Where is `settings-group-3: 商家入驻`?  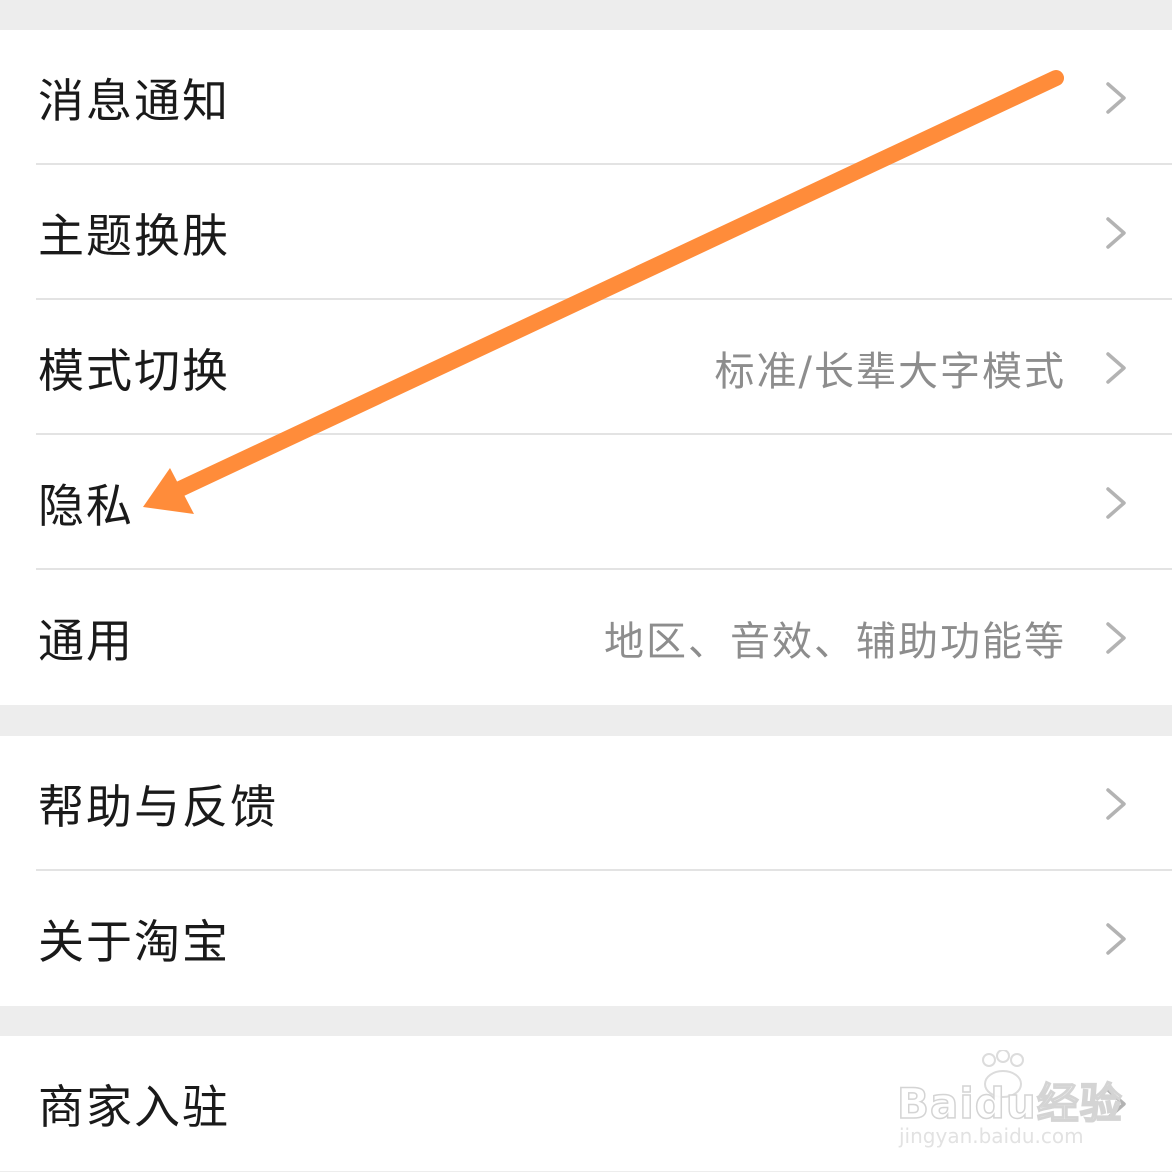 settings-group-3: 商家入驻 is located at coordinates (586, 1103).